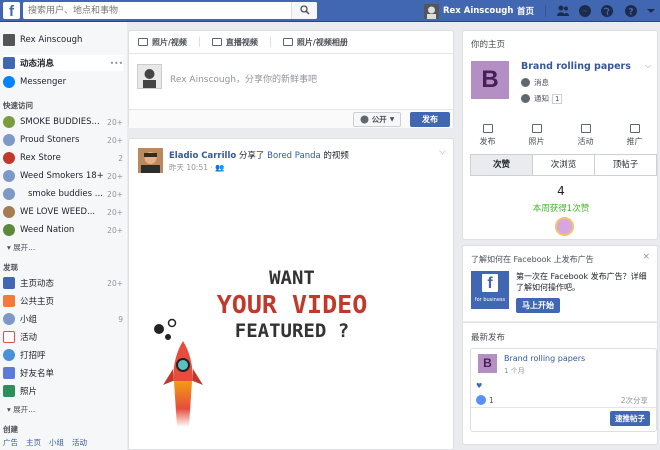  I want to click on search-button, so click(304, 10).